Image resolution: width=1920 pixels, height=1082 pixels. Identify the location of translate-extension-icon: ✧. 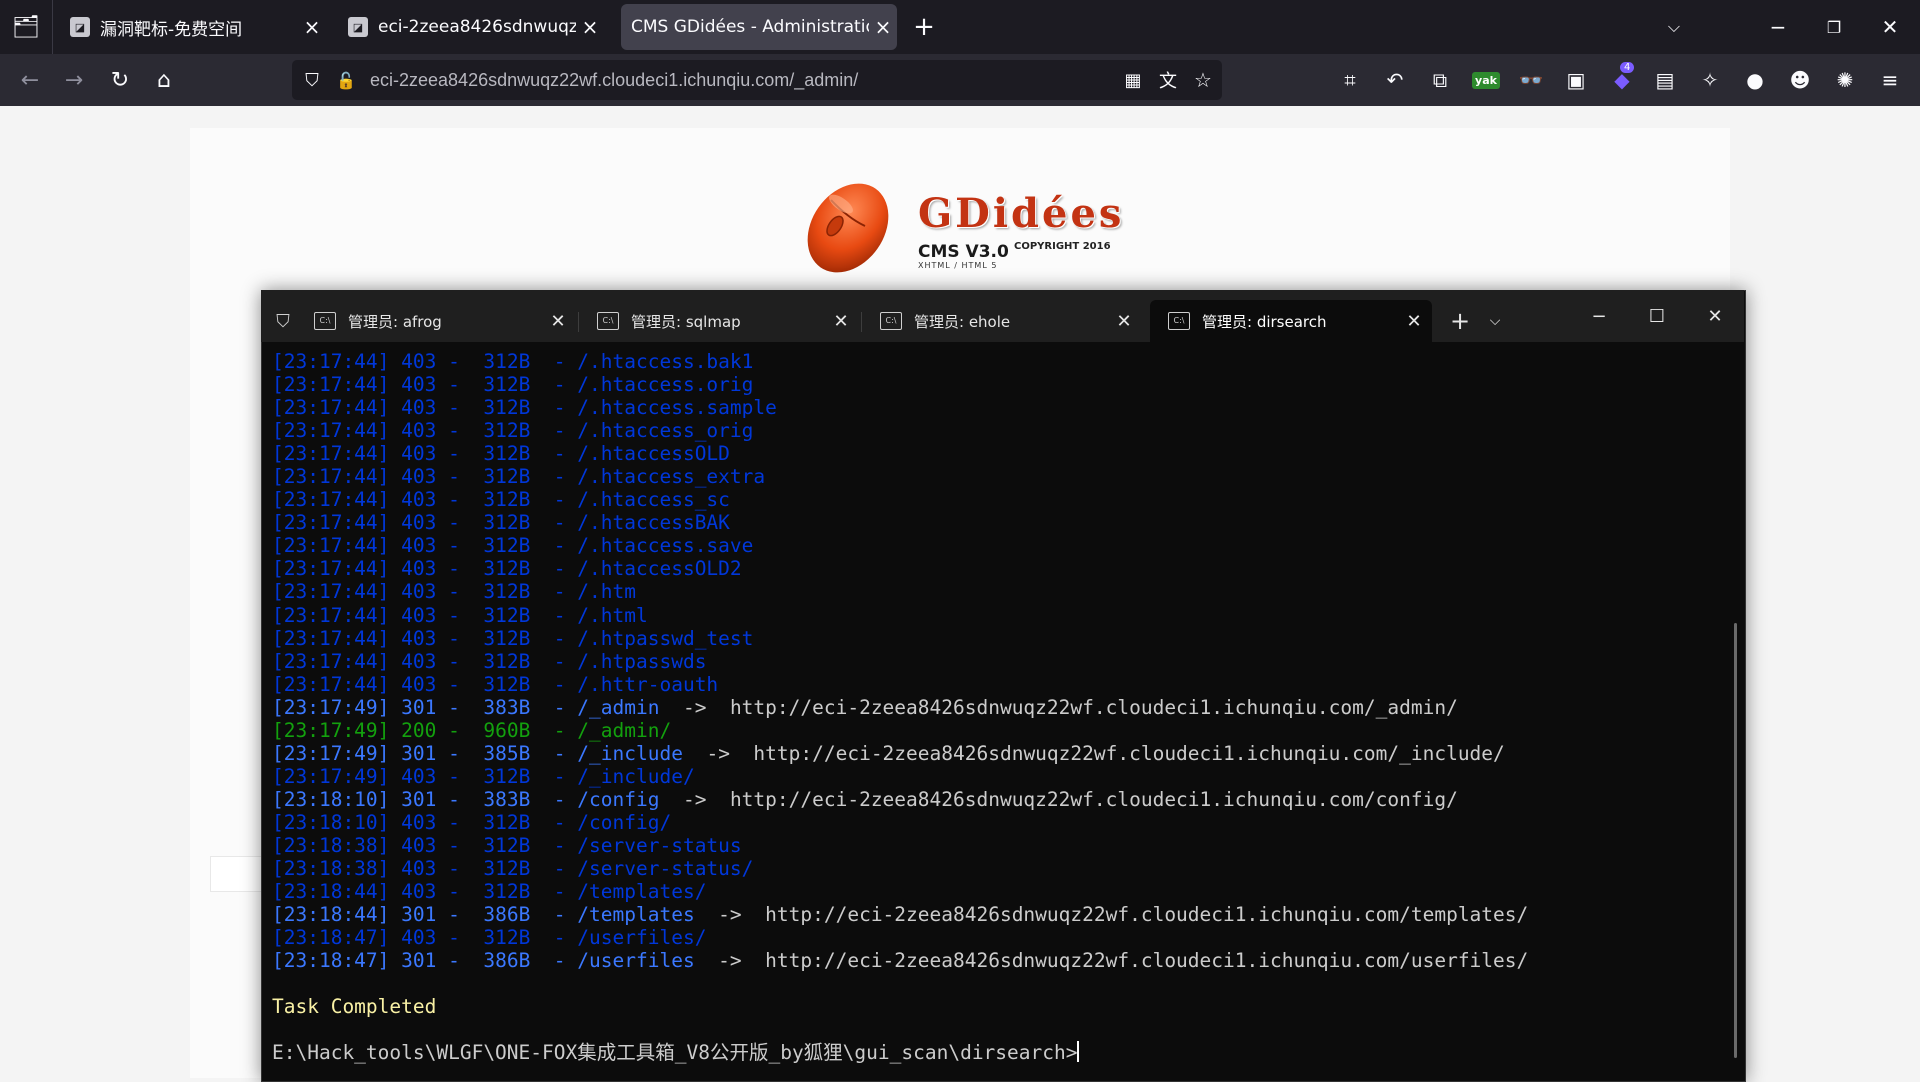
(1710, 80).